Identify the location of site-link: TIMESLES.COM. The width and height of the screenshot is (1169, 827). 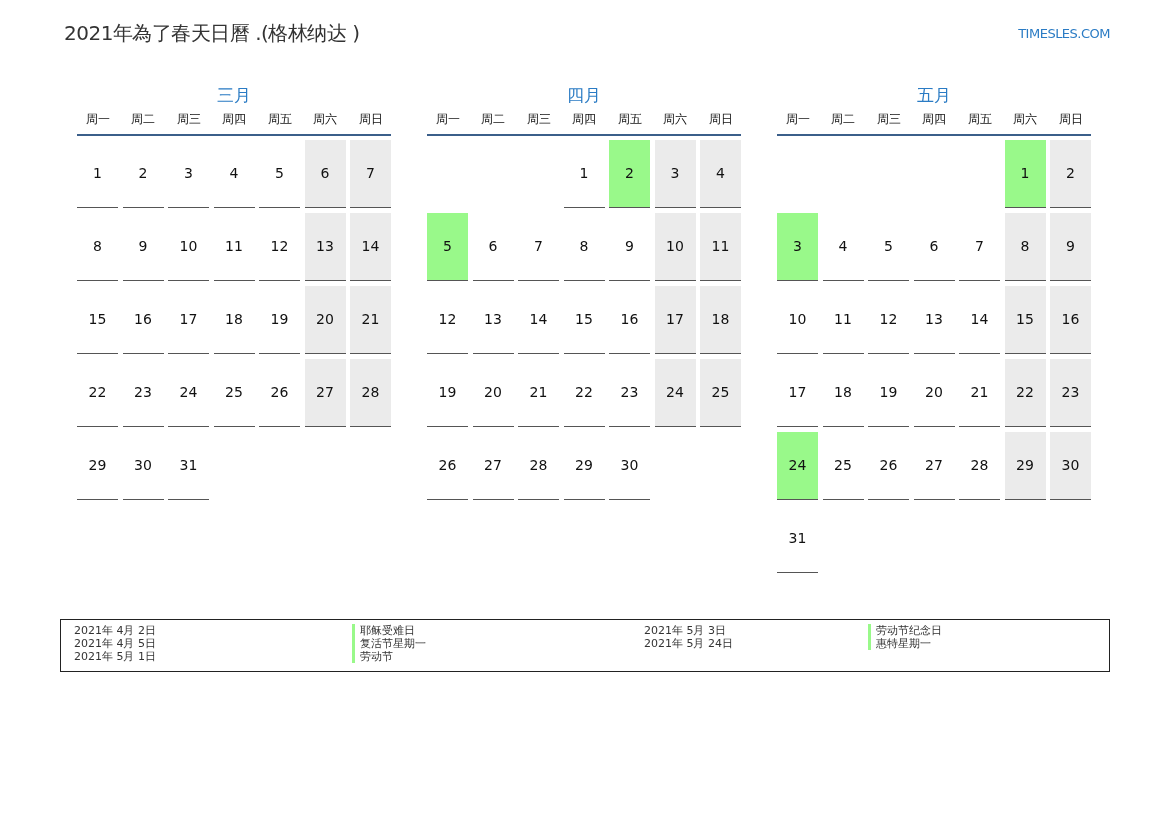
(1064, 33).